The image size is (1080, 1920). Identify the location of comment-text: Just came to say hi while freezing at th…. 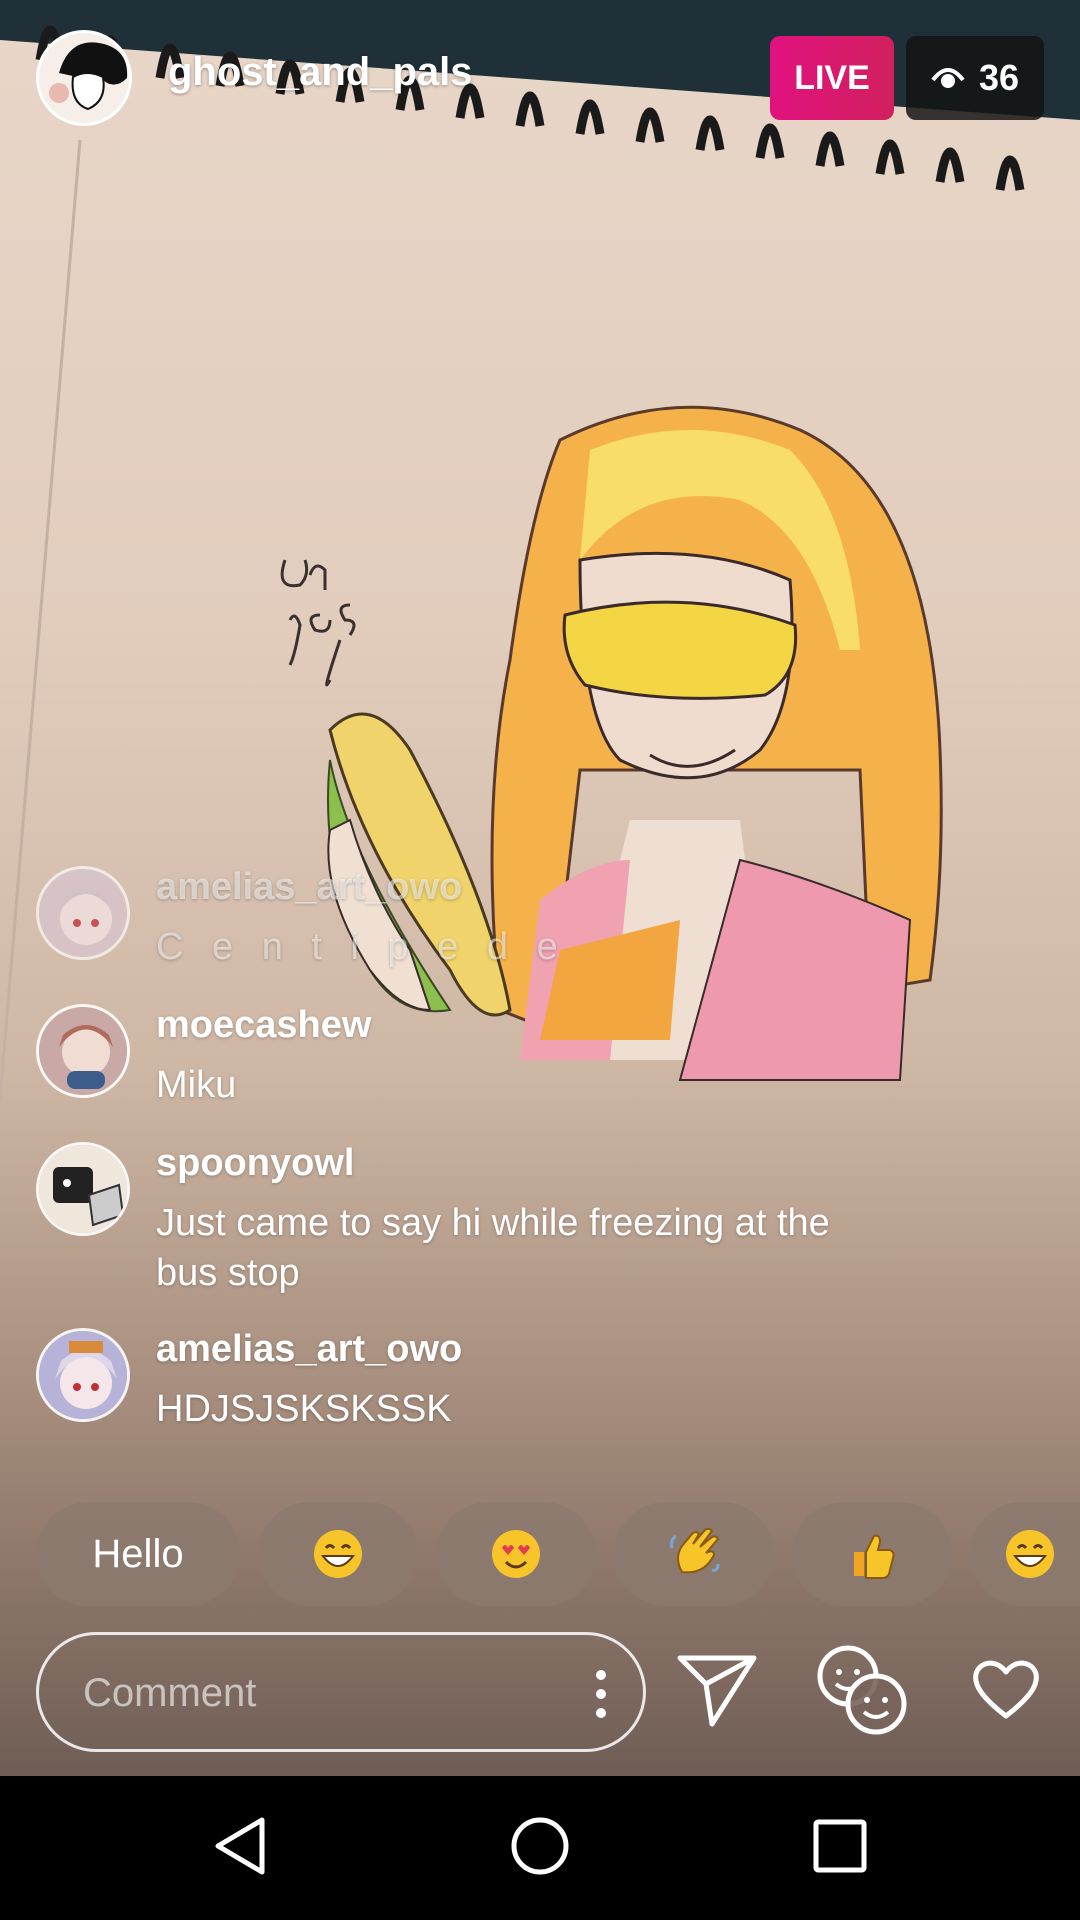
(493, 1248).